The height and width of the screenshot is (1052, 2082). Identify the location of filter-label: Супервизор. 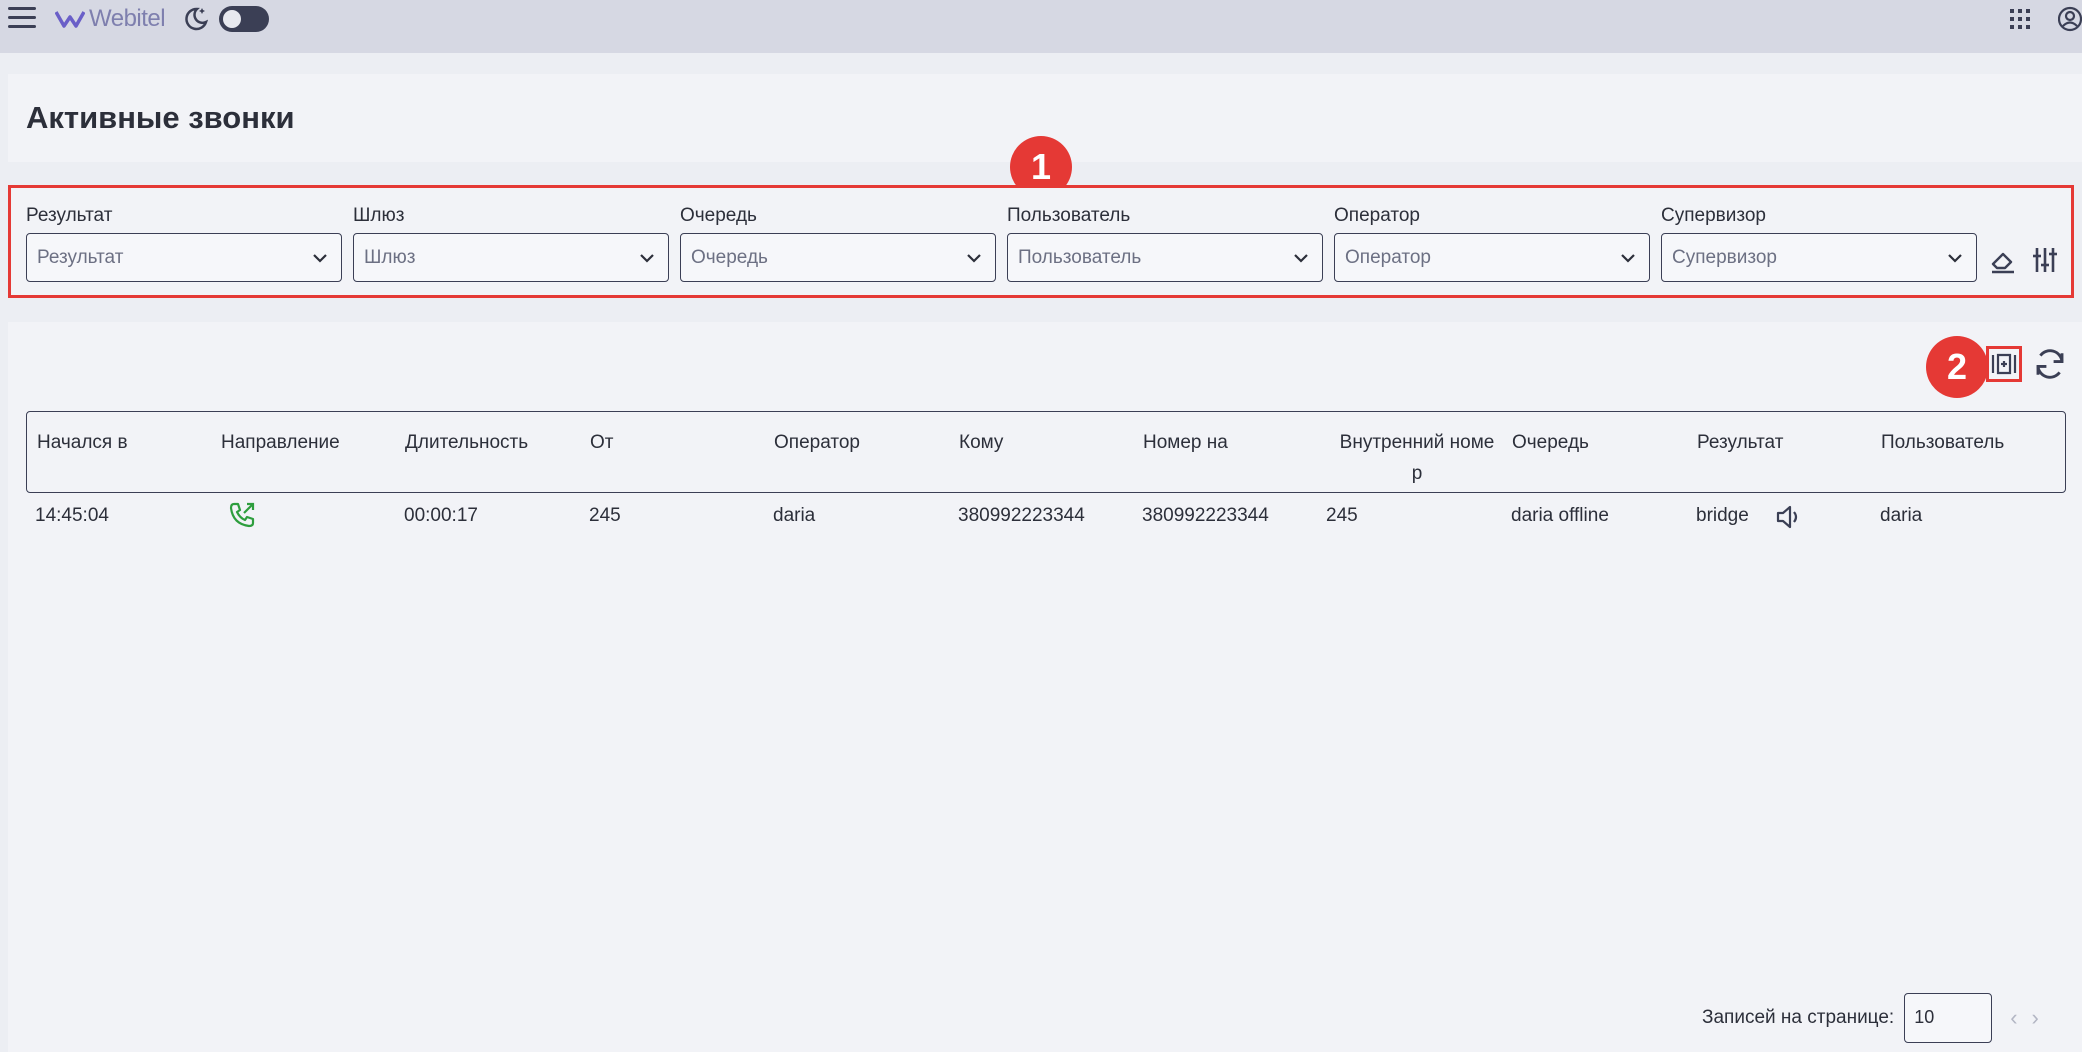
(1713, 215).